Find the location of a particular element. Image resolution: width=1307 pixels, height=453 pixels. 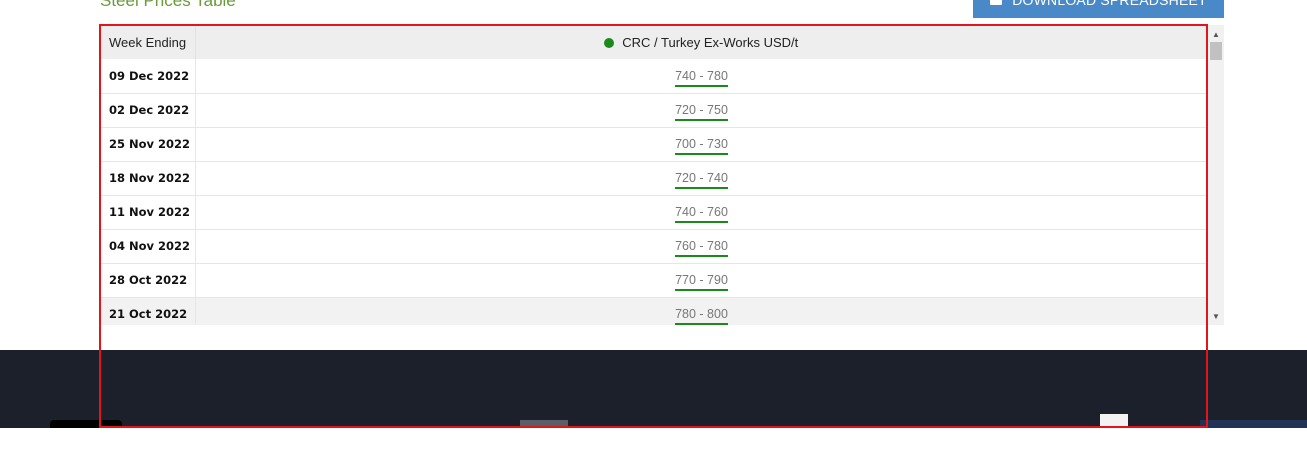

series-dot-icon is located at coordinates (609, 42).